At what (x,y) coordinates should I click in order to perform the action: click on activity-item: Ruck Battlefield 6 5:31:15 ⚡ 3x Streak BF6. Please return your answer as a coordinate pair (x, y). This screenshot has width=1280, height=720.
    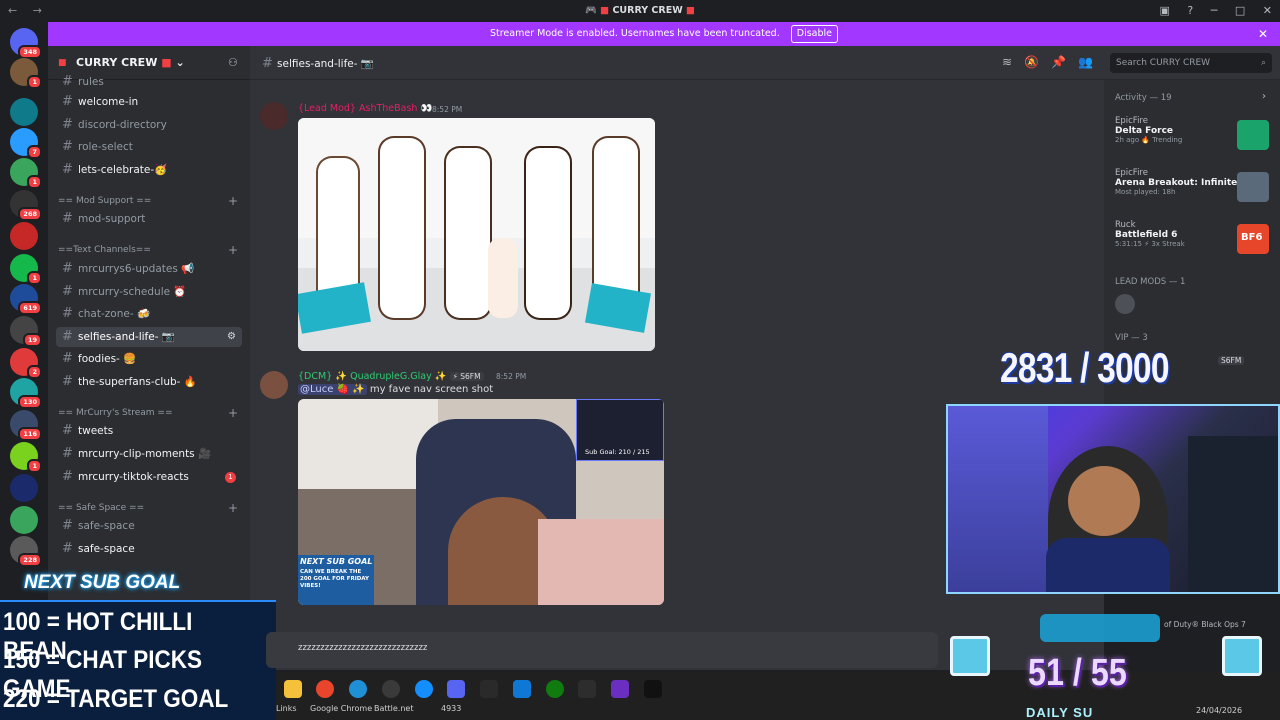
    Looking at the image, I should click on (1195, 237).